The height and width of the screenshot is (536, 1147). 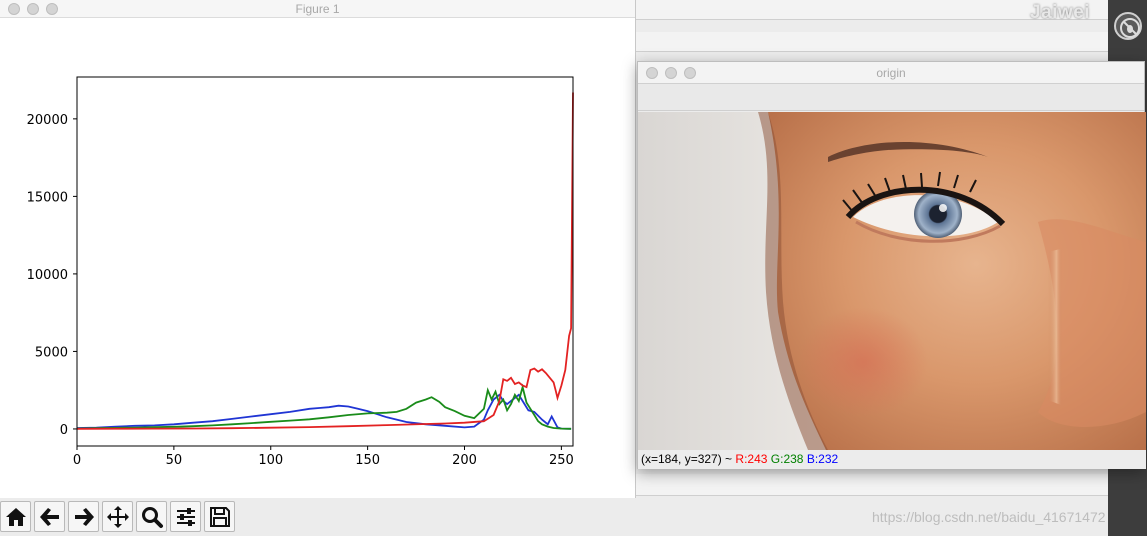 What do you see at coordinates (873, 42) in the screenshot?
I see `background-window-toolbar` at bounding box center [873, 42].